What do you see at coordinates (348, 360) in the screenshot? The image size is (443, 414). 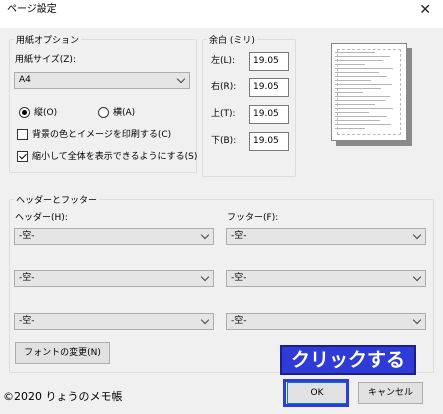 I see `click-annotation: クリックする` at bounding box center [348, 360].